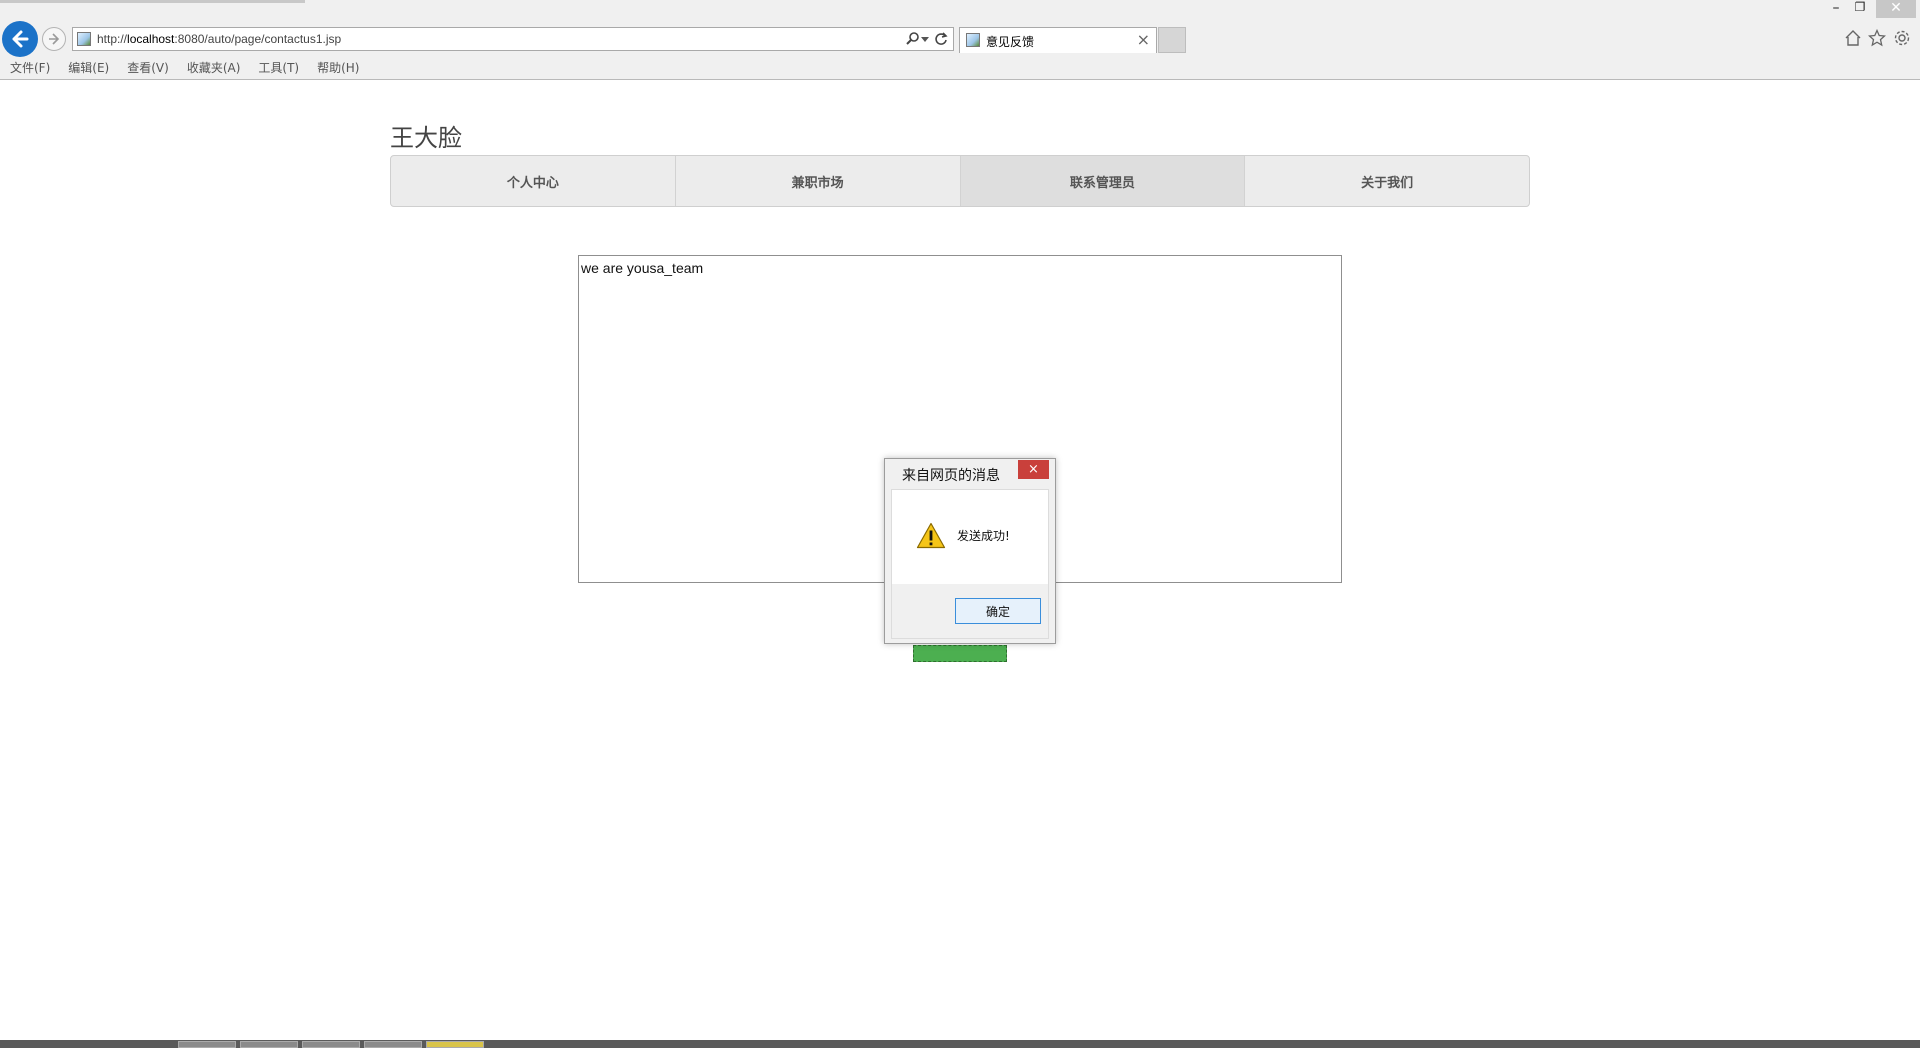 The height and width of the screenshot is (1048, 1920). I want to click on url-path: :8080/auto/page/contactus1.jsp, so click(258, 39).